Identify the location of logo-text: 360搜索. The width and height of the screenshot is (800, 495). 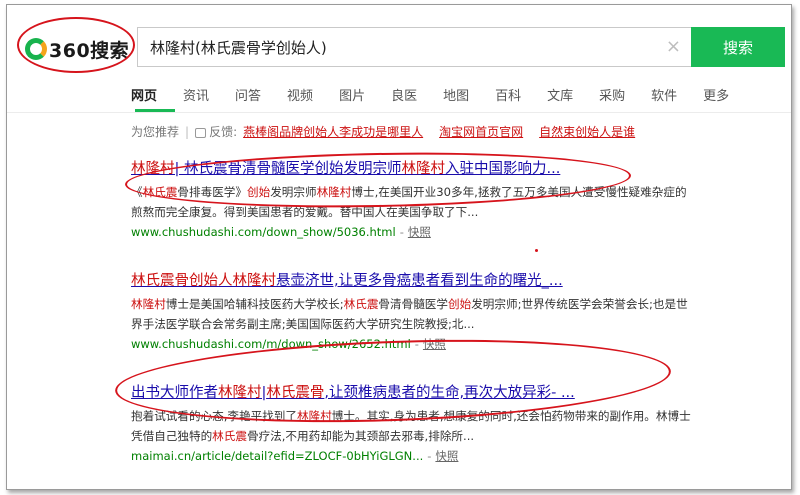
(89, 50).